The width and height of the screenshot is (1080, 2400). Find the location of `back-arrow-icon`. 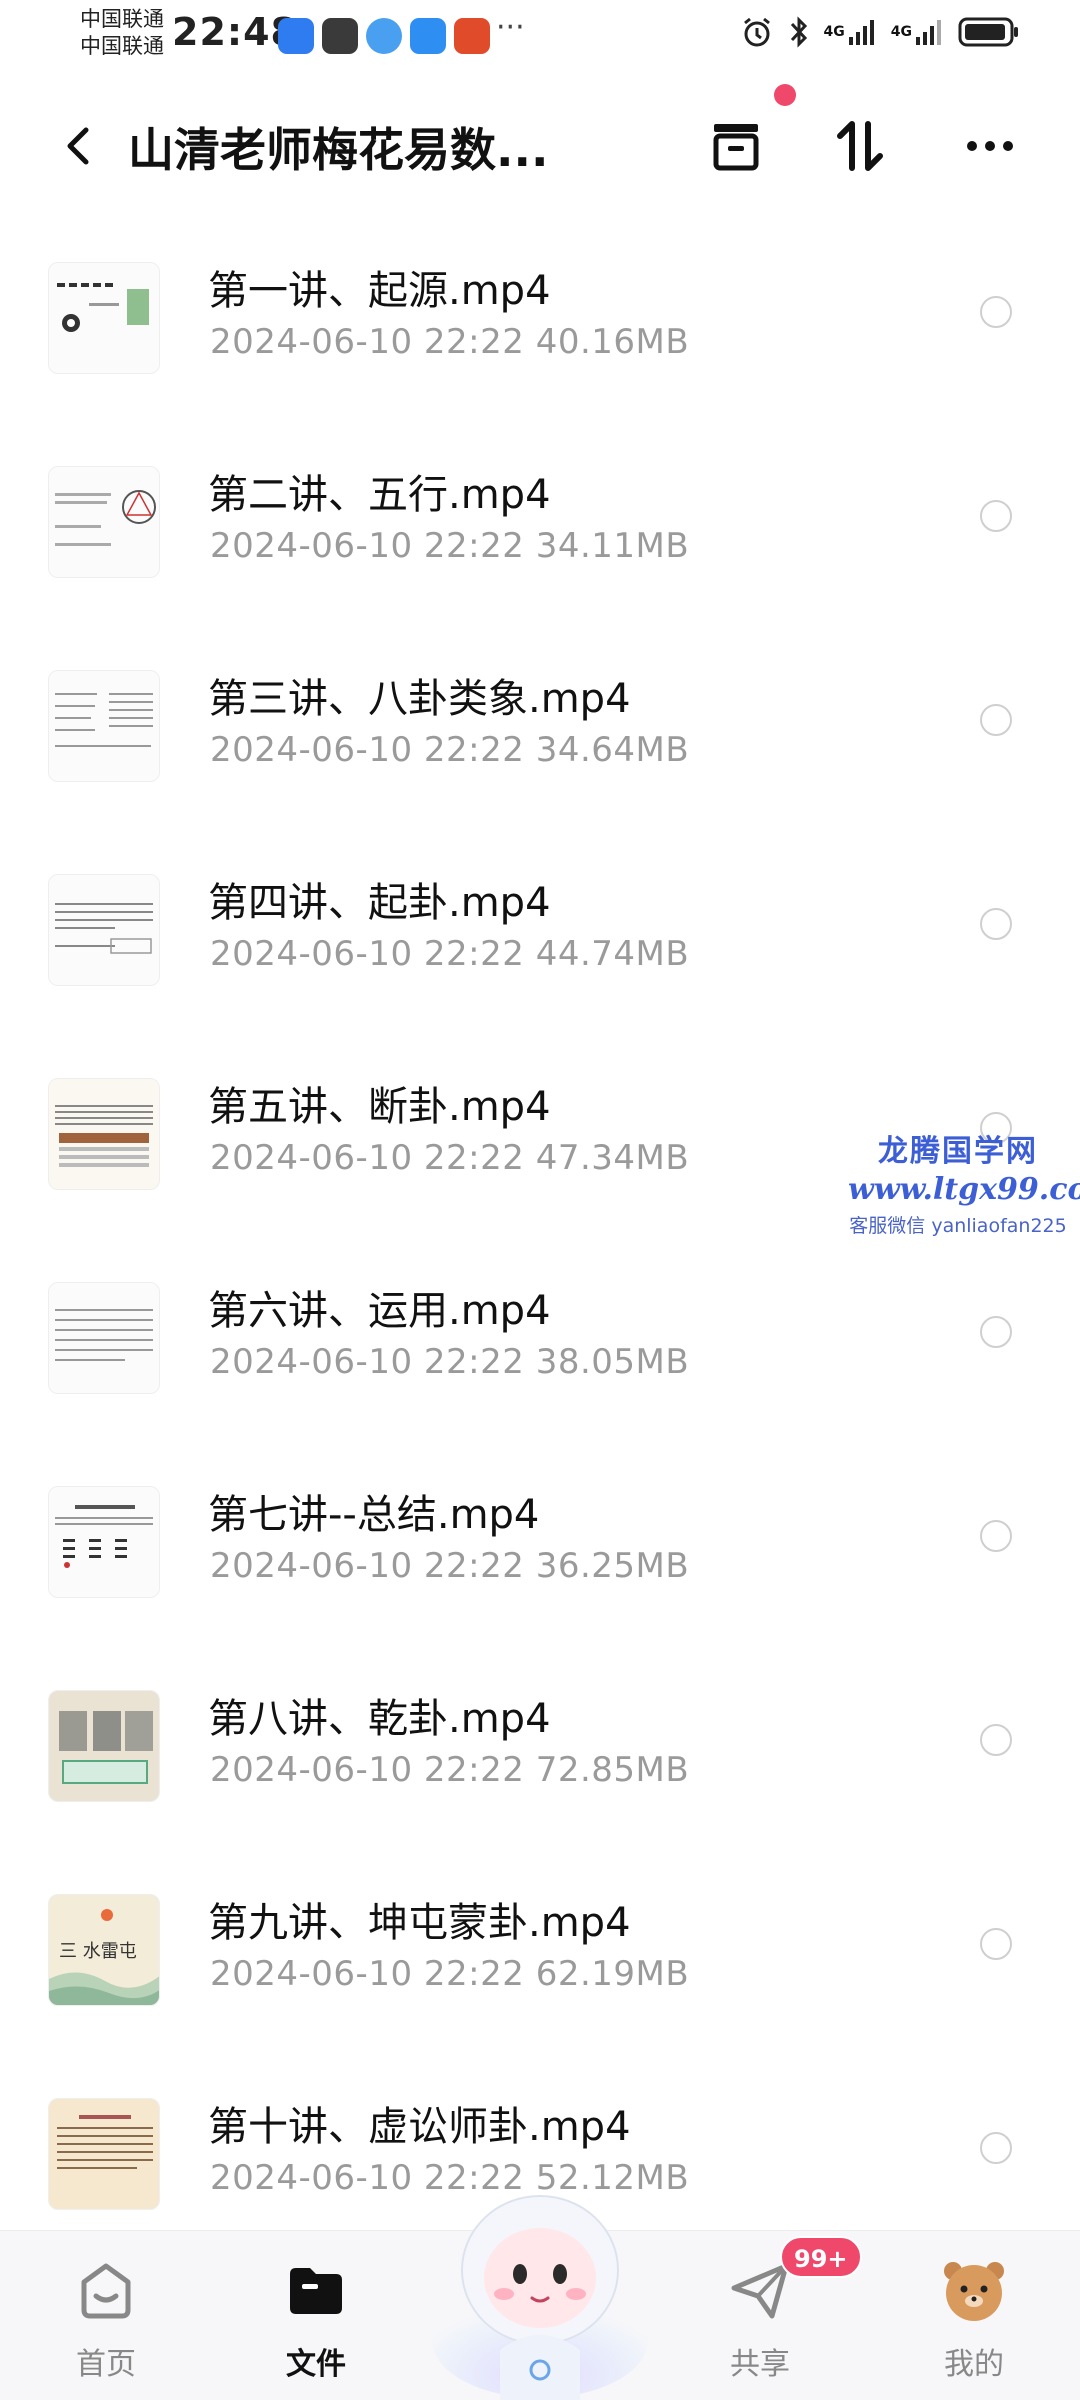

back-arrow-icon is located at coordinates (80, 146).